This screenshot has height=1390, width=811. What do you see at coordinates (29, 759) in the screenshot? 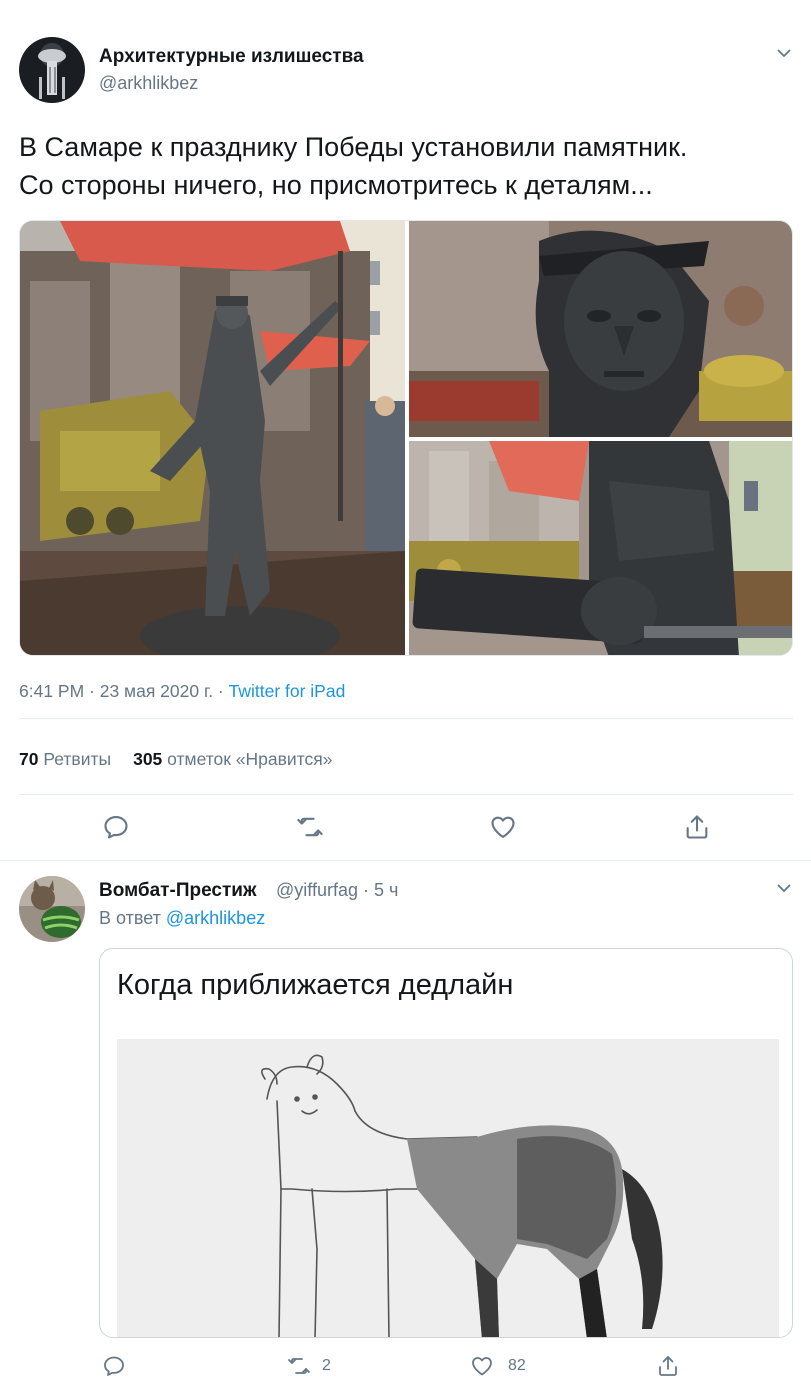
I see `retweets-count: 70` at bounding box center [29, 759].